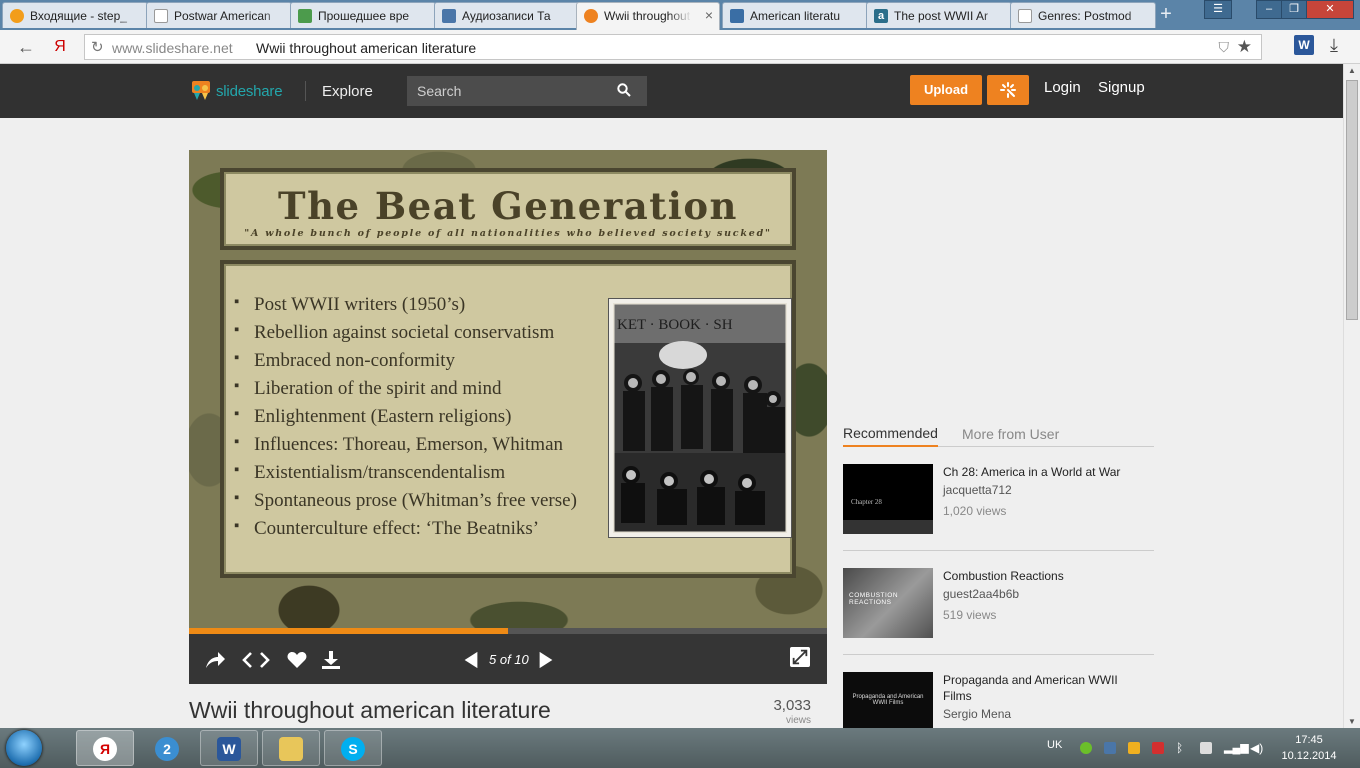  I want to click on bookmark-star-icon: ★, so click(1244, 47).